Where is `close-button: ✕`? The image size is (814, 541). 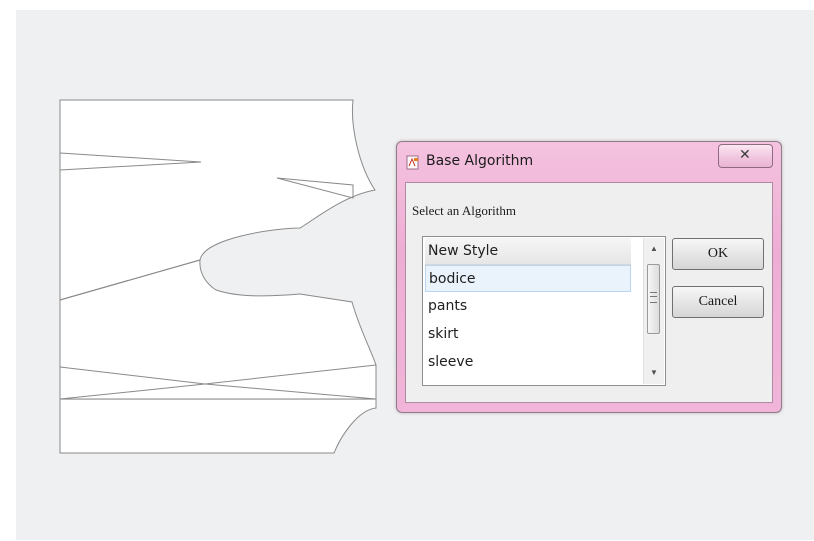 close-button: ✕ is located at coordinates (745, 156).